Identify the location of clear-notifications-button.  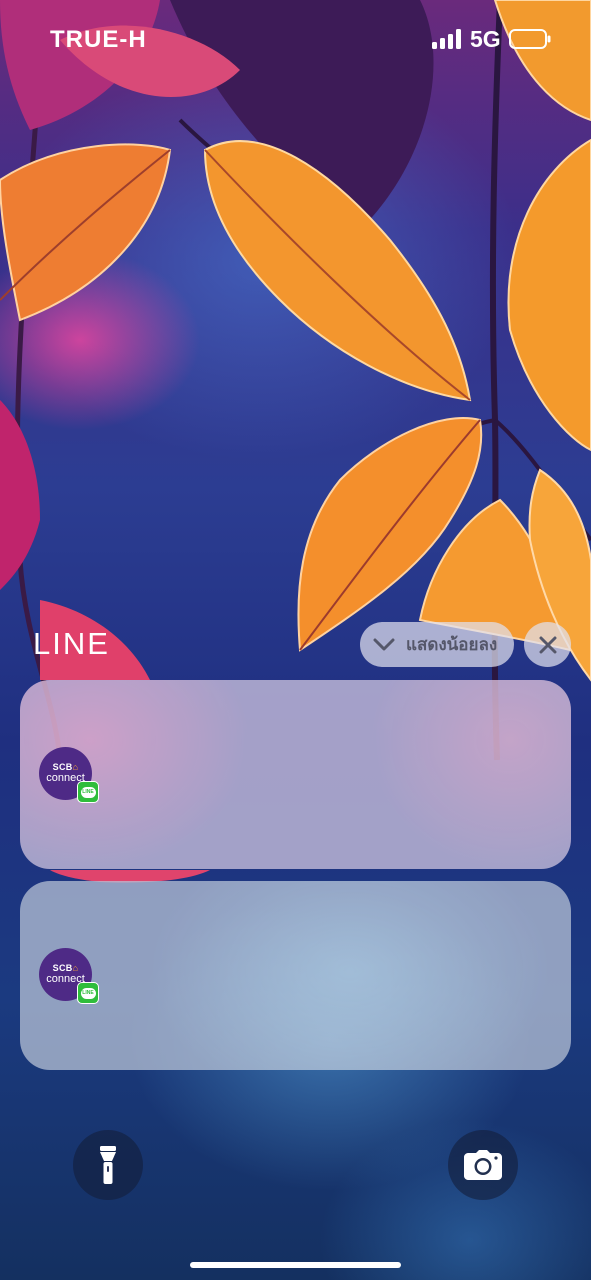
(547, 644).